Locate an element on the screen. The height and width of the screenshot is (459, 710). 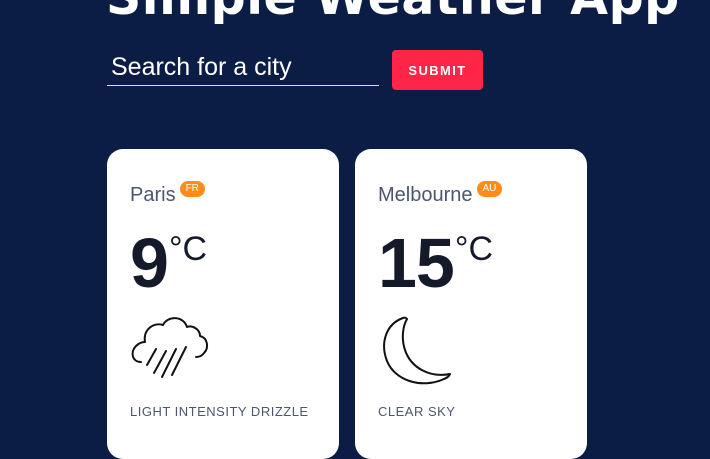
temperature-value: 15 is located at coordinates (416, 263).